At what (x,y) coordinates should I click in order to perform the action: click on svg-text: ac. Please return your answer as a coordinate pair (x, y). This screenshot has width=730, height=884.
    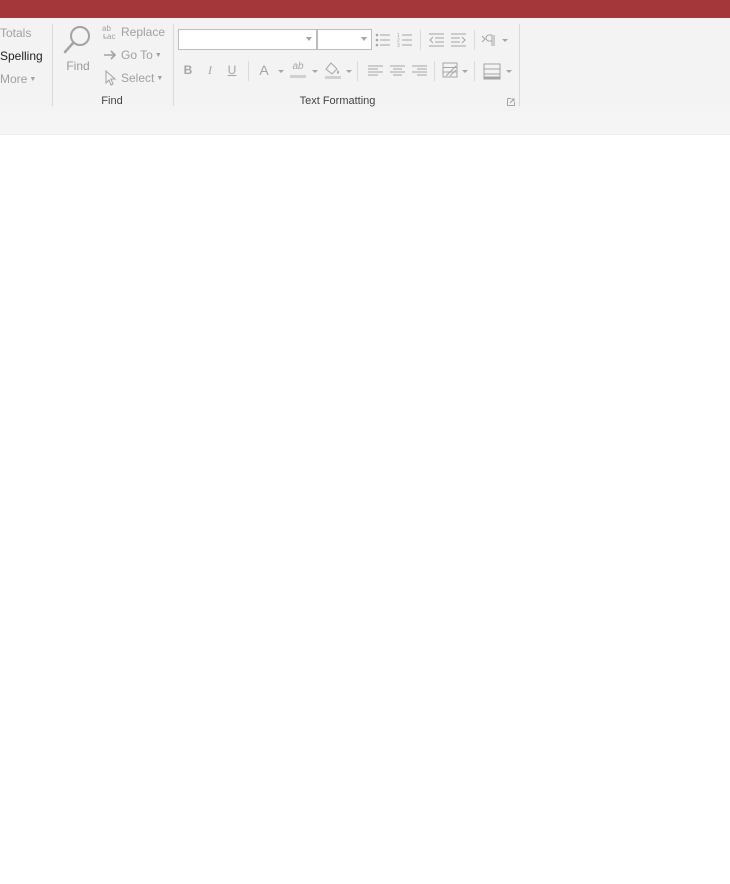
    Looking at the image, I should click on (111, 36).